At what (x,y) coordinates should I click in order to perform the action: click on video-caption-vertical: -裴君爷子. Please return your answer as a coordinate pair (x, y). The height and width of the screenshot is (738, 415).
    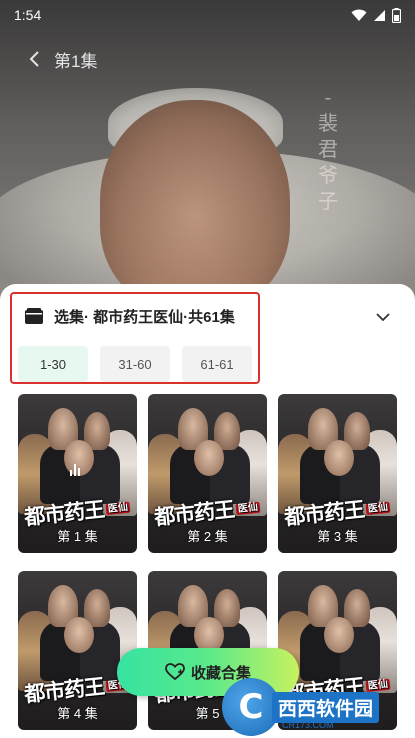
    Looking at the image, I should click on (329, 149).